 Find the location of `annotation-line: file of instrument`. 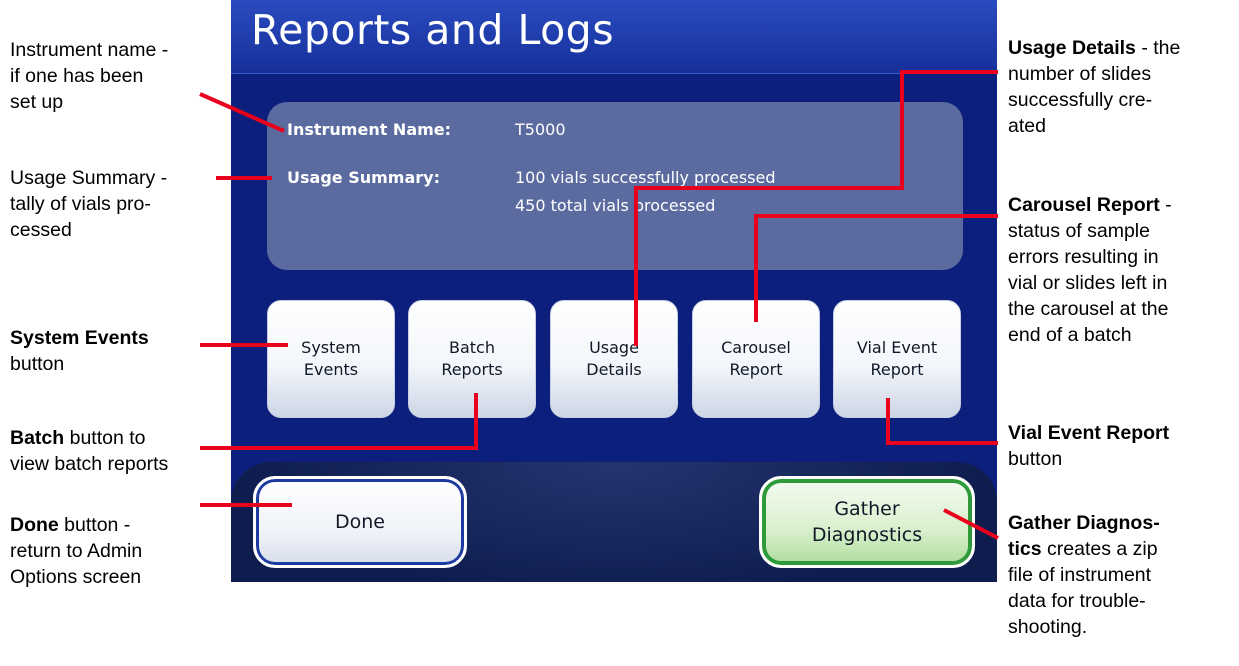

annotation-line: file of instrument is located at coordinates (1080, 575).